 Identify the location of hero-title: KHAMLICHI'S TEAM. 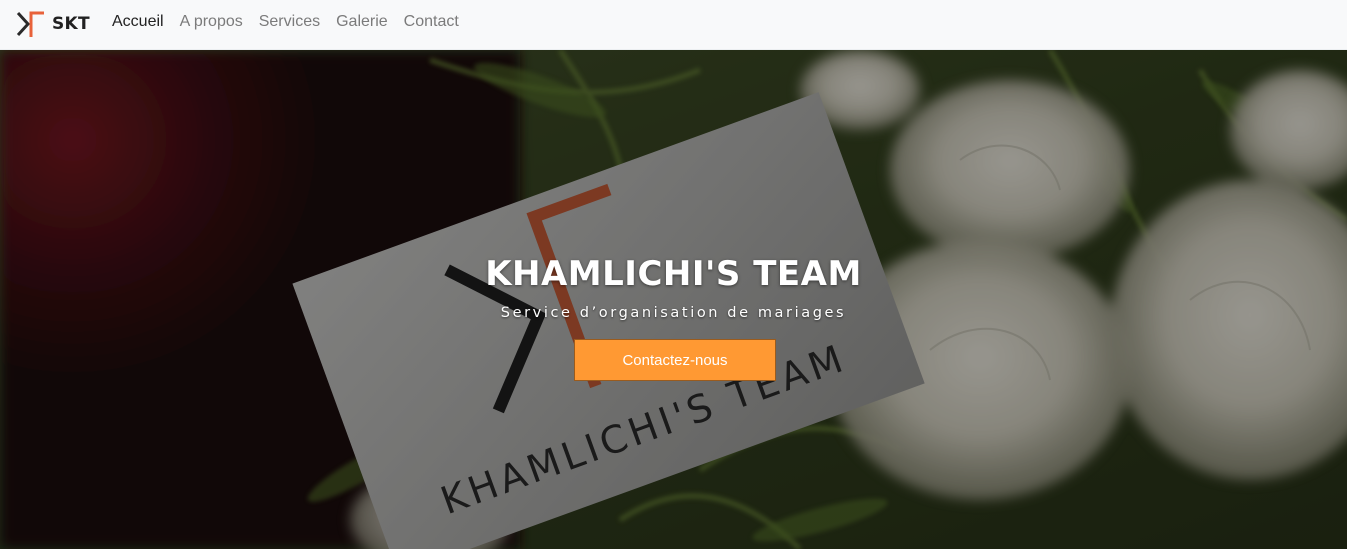
(673, 274).